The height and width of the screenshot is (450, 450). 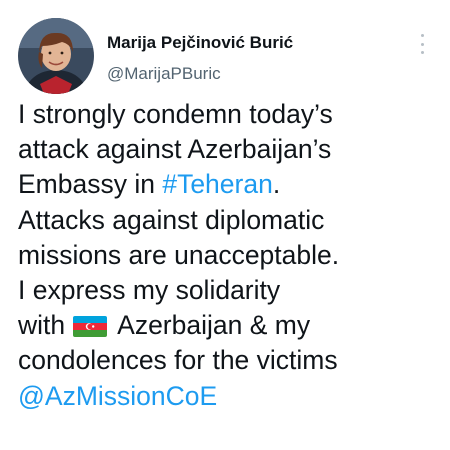 I want to click on tweet-line: Embassy in #Teheran., so click(x=233, y=184).